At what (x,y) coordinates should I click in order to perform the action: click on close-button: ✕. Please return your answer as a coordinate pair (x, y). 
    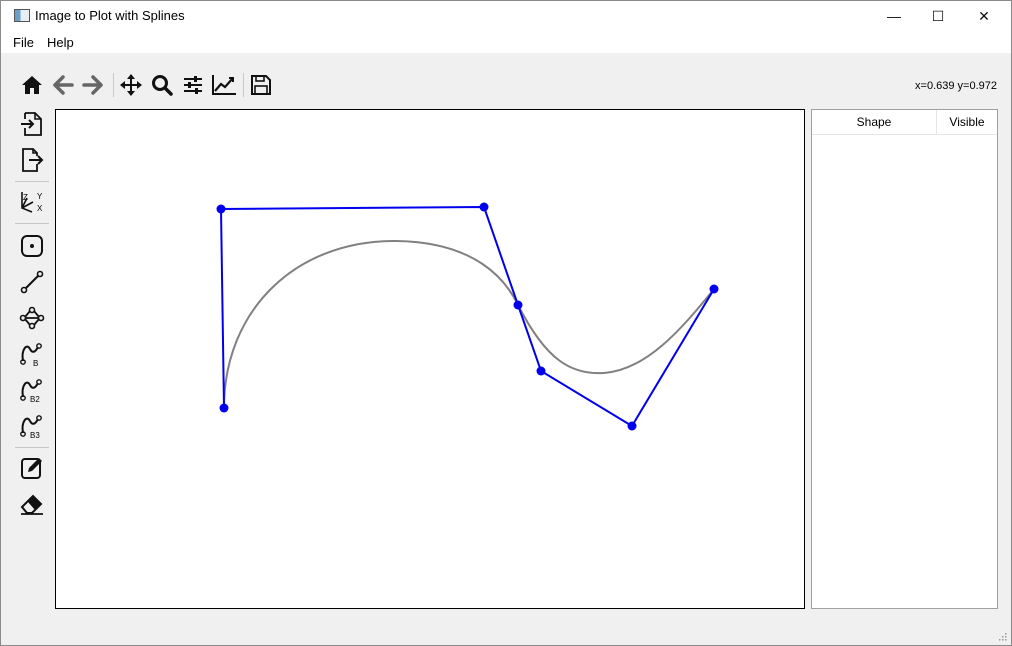
    Looking at the image, I should click on (984, 16).